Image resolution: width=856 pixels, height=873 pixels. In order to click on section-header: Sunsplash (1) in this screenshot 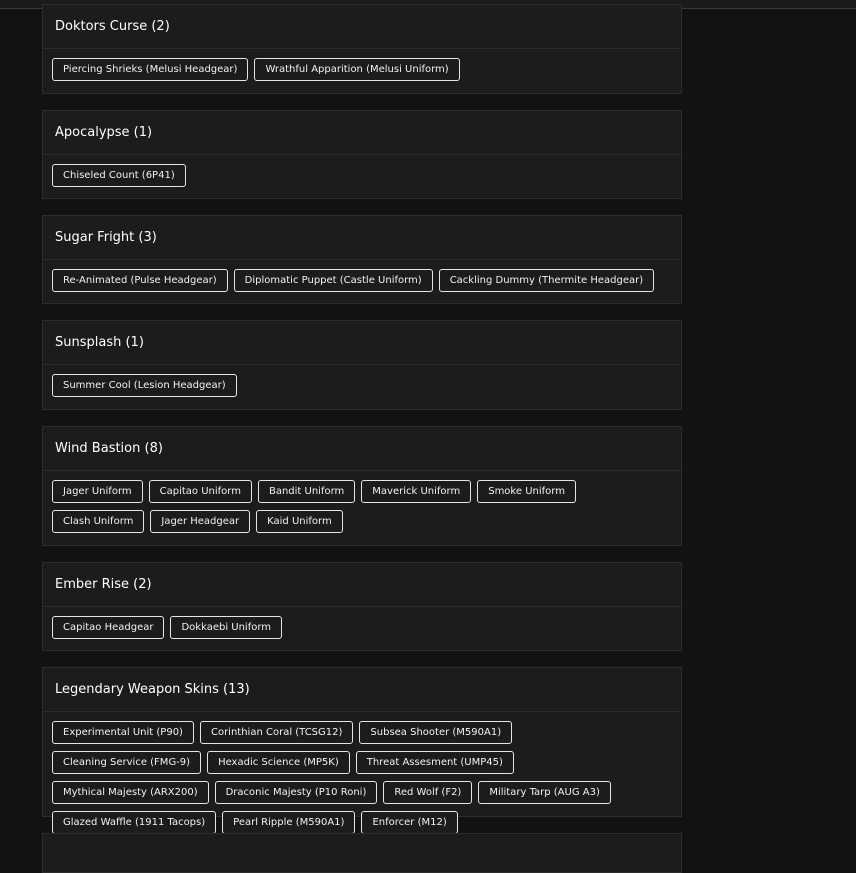, I will do `click(362, 343)`.